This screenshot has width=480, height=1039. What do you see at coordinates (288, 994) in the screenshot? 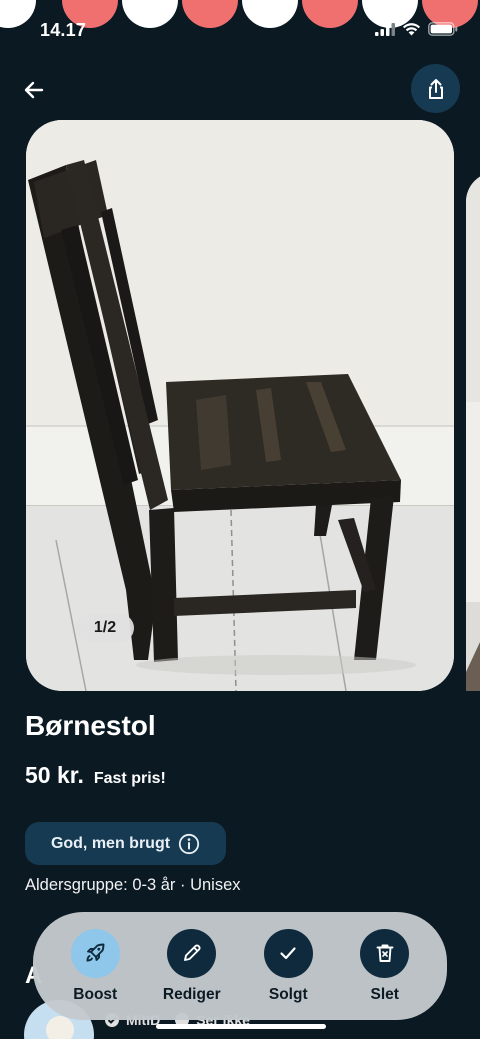
I see `sold-label: Solgt` at bounding box center [288, 994].